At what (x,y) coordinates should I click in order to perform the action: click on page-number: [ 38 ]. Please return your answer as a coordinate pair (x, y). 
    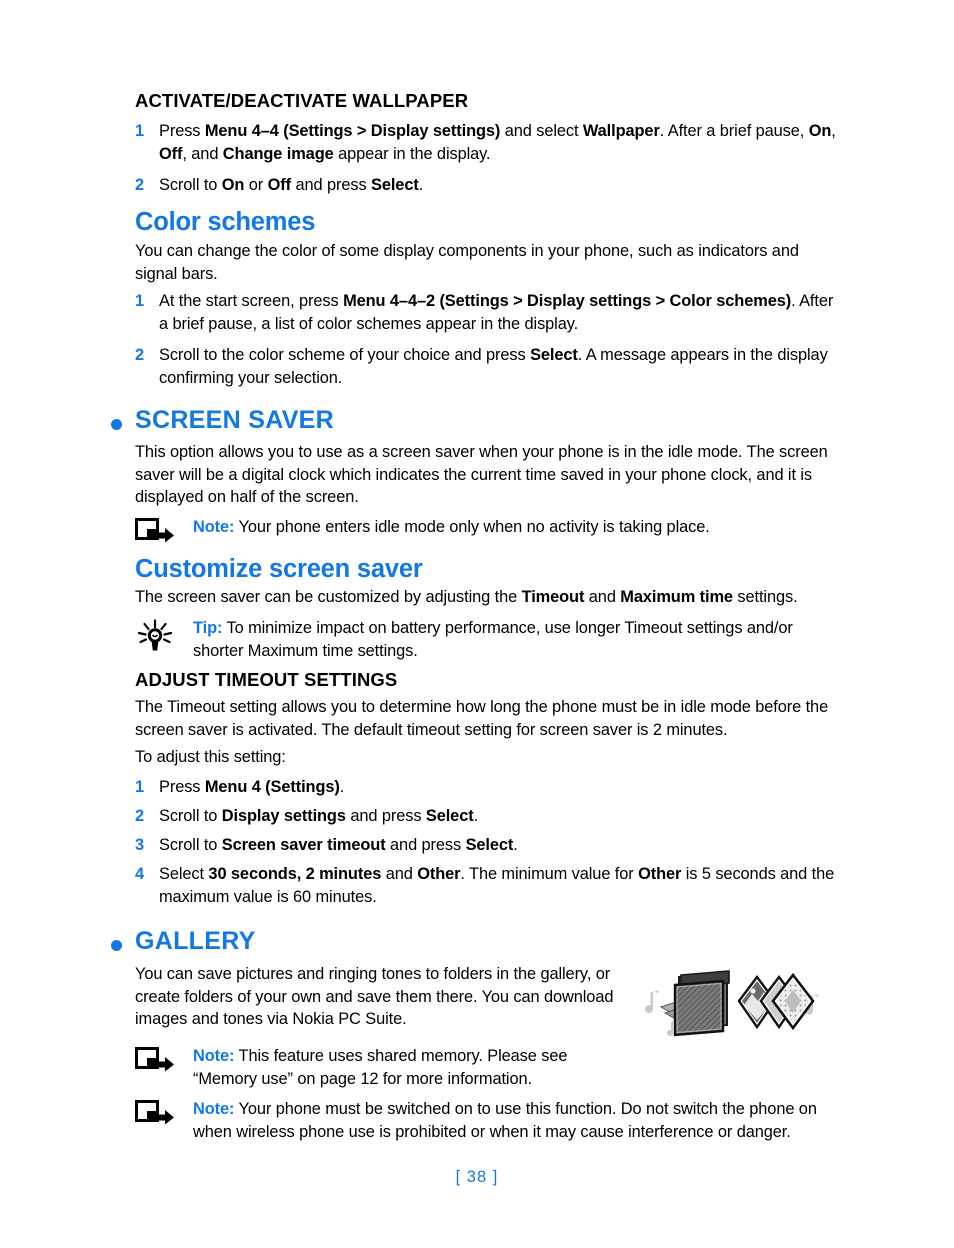
    Looking at the image, I should click on (477, 1177).